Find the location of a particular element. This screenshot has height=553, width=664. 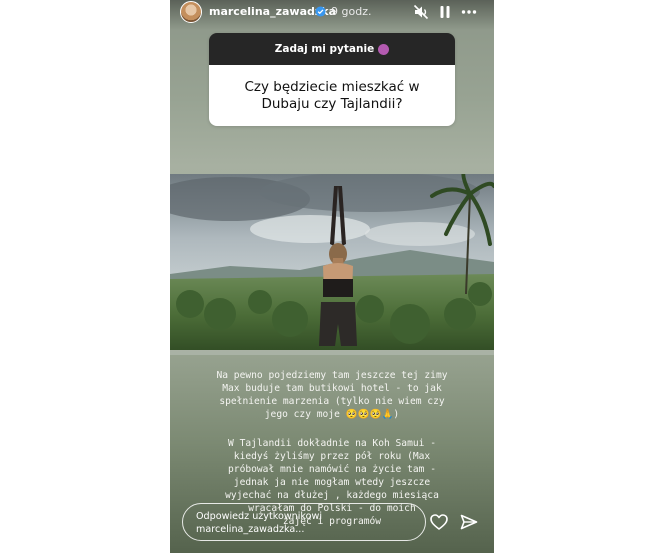

story-header: marcelina_zawadzka 9 godz. is located at coordinates (332, 13).